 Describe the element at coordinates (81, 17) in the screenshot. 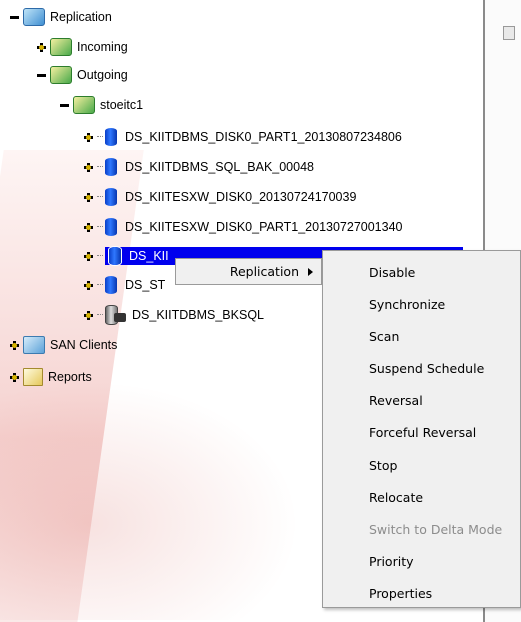

I see `tree-item-label: Replication` at that location.